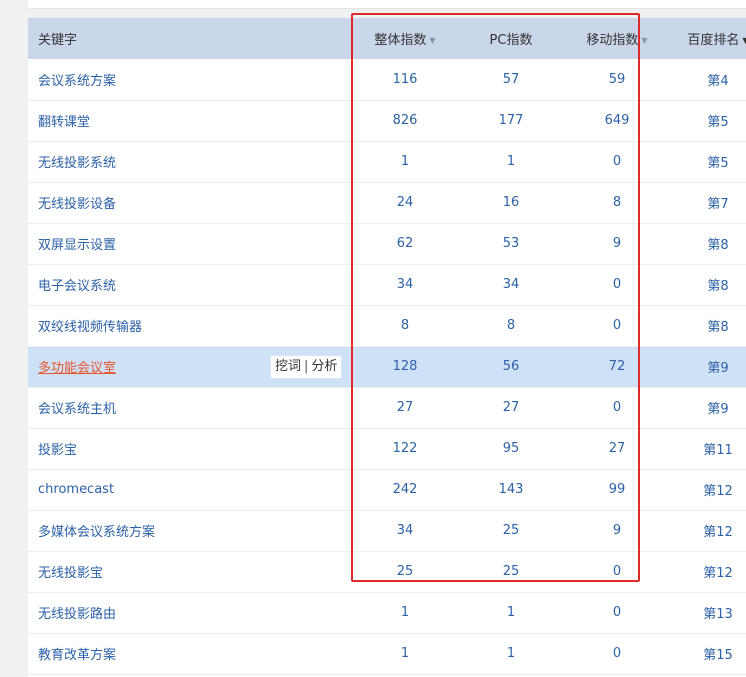  I want to click on header-overall-index: 整体指数 ▼, so click(405, 38).